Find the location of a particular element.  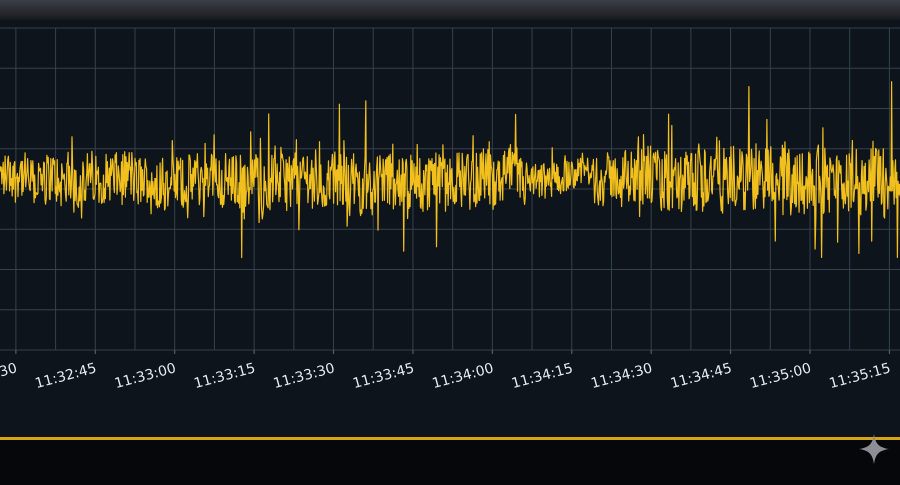

x-tick-label: 11:34:15 is located at coordinates (542, 376).